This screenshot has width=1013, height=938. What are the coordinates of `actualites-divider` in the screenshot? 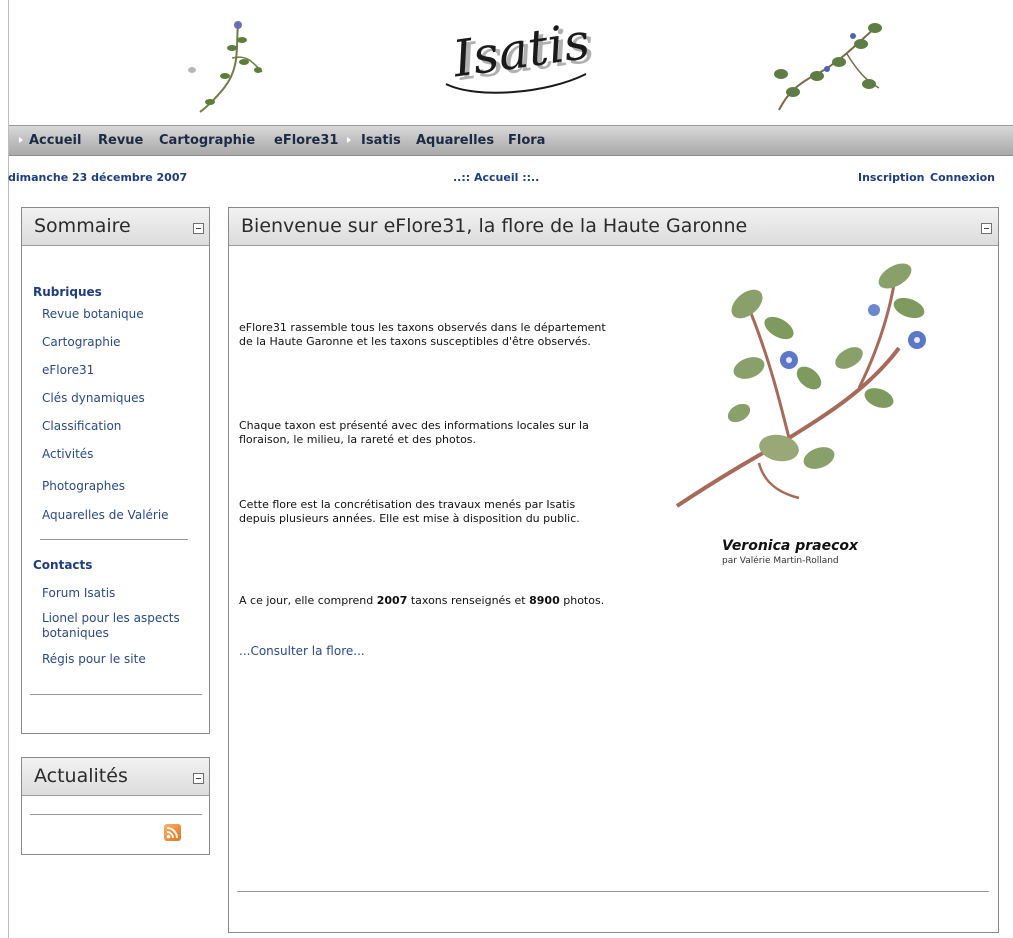 It's located at (116, 814).